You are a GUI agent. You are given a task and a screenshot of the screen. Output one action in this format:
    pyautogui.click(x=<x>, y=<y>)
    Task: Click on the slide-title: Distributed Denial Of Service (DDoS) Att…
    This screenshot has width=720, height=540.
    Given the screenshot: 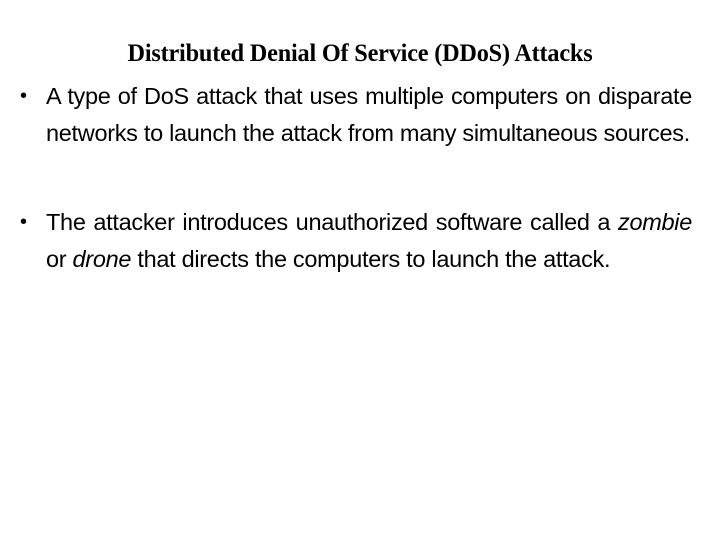 What is the action you would take?
    pyautogui.click(x=360, y=53)
    